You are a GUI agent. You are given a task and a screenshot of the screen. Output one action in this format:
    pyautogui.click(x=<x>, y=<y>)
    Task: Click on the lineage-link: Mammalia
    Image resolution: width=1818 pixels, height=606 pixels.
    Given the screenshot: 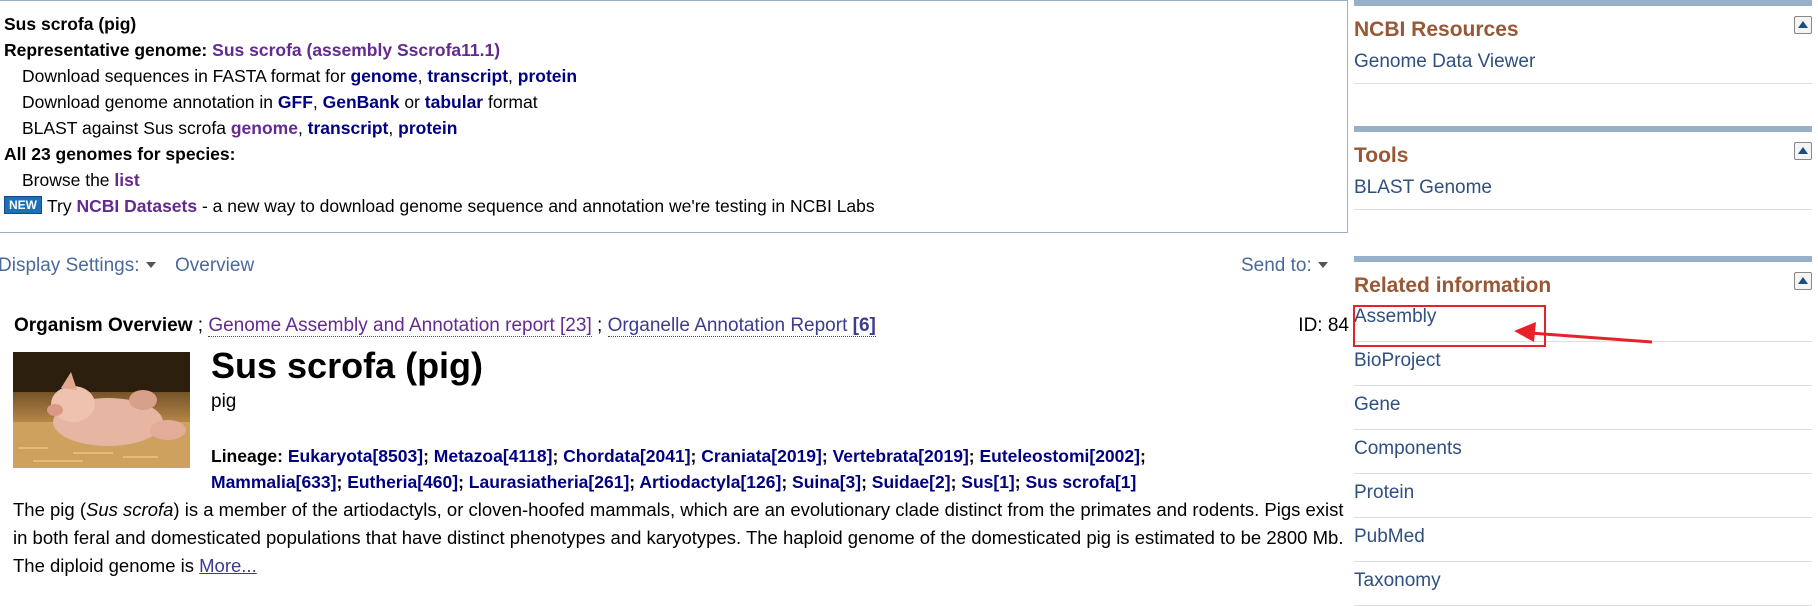 What is the action you would take?
    pyautogui.click(x=253, y=482)
    